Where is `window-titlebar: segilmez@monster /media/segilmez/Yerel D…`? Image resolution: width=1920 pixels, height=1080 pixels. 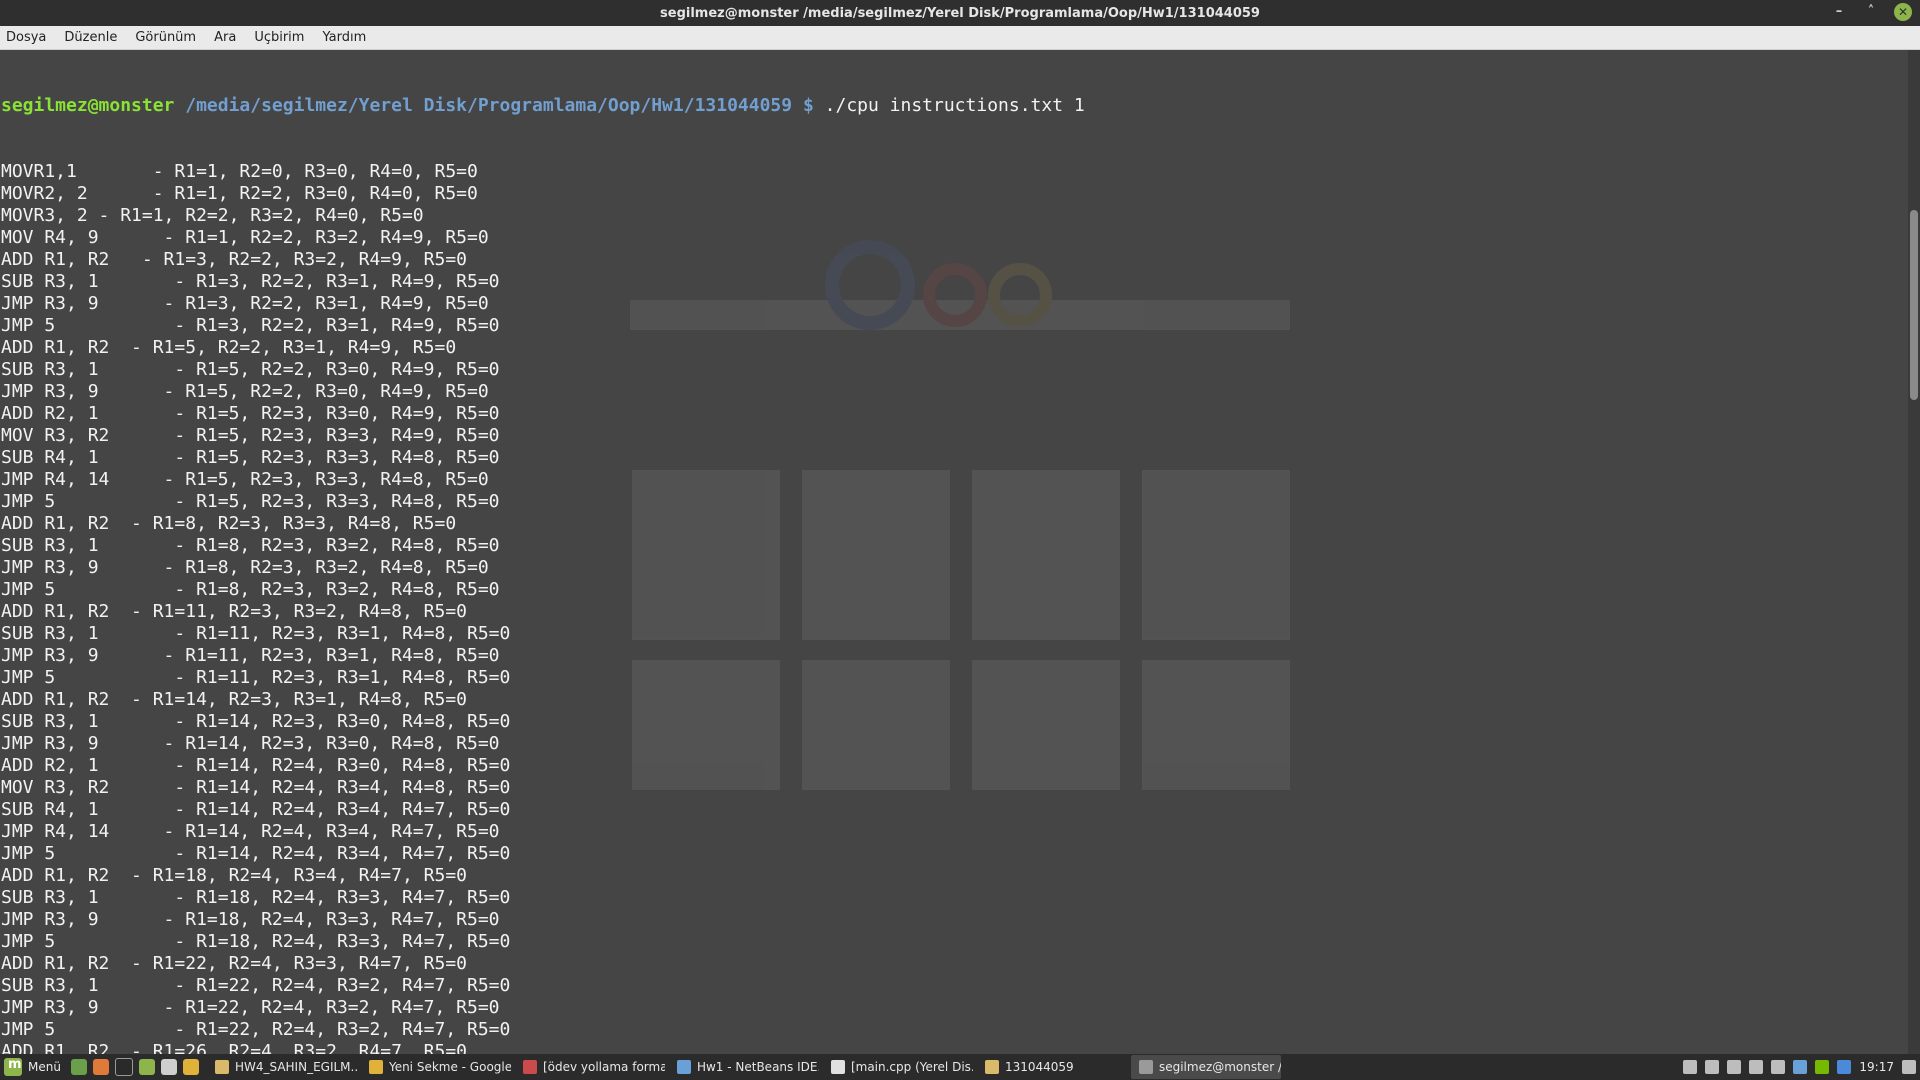 window-titlebar: segilmez@monster /media/segilmez/Yerel D… is located at coordinates (960, 13).